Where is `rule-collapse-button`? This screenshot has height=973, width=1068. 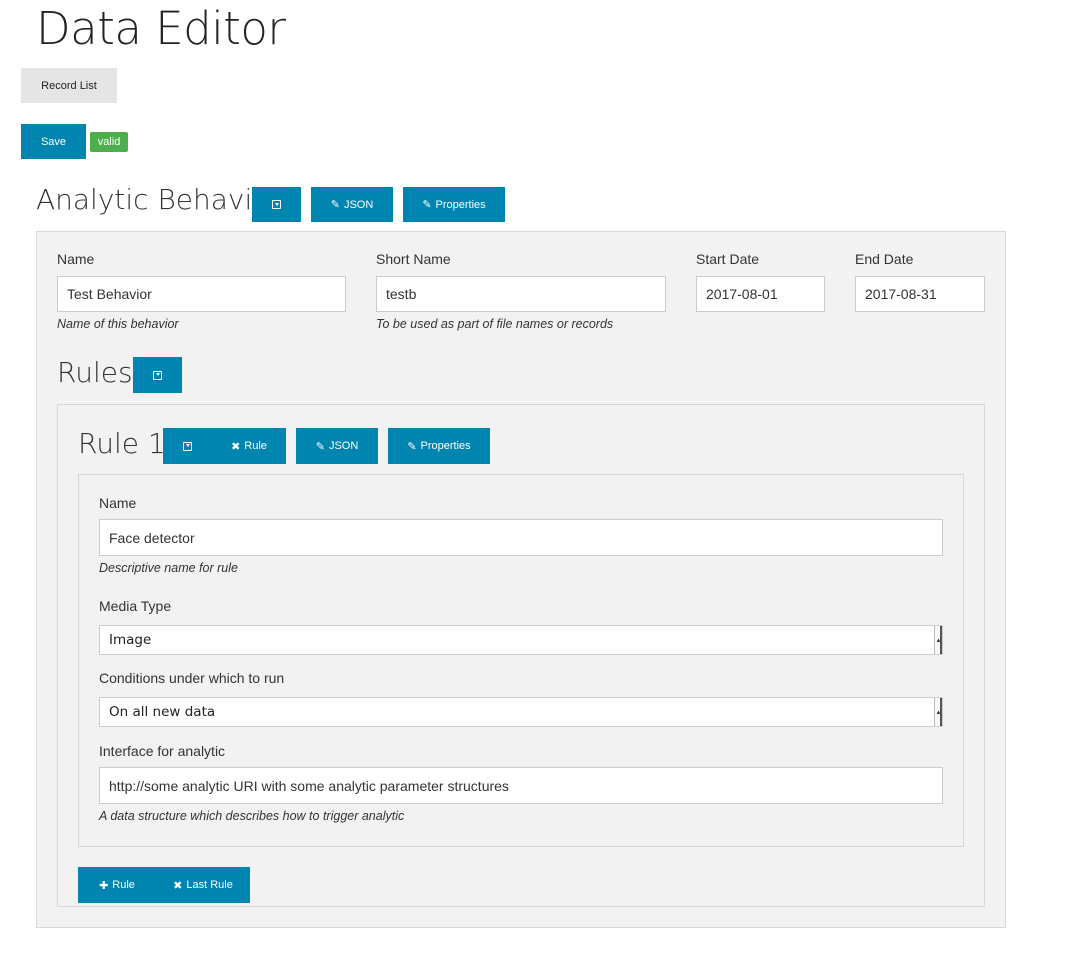 rule-collapse-button is located at coordinates (187, 446).